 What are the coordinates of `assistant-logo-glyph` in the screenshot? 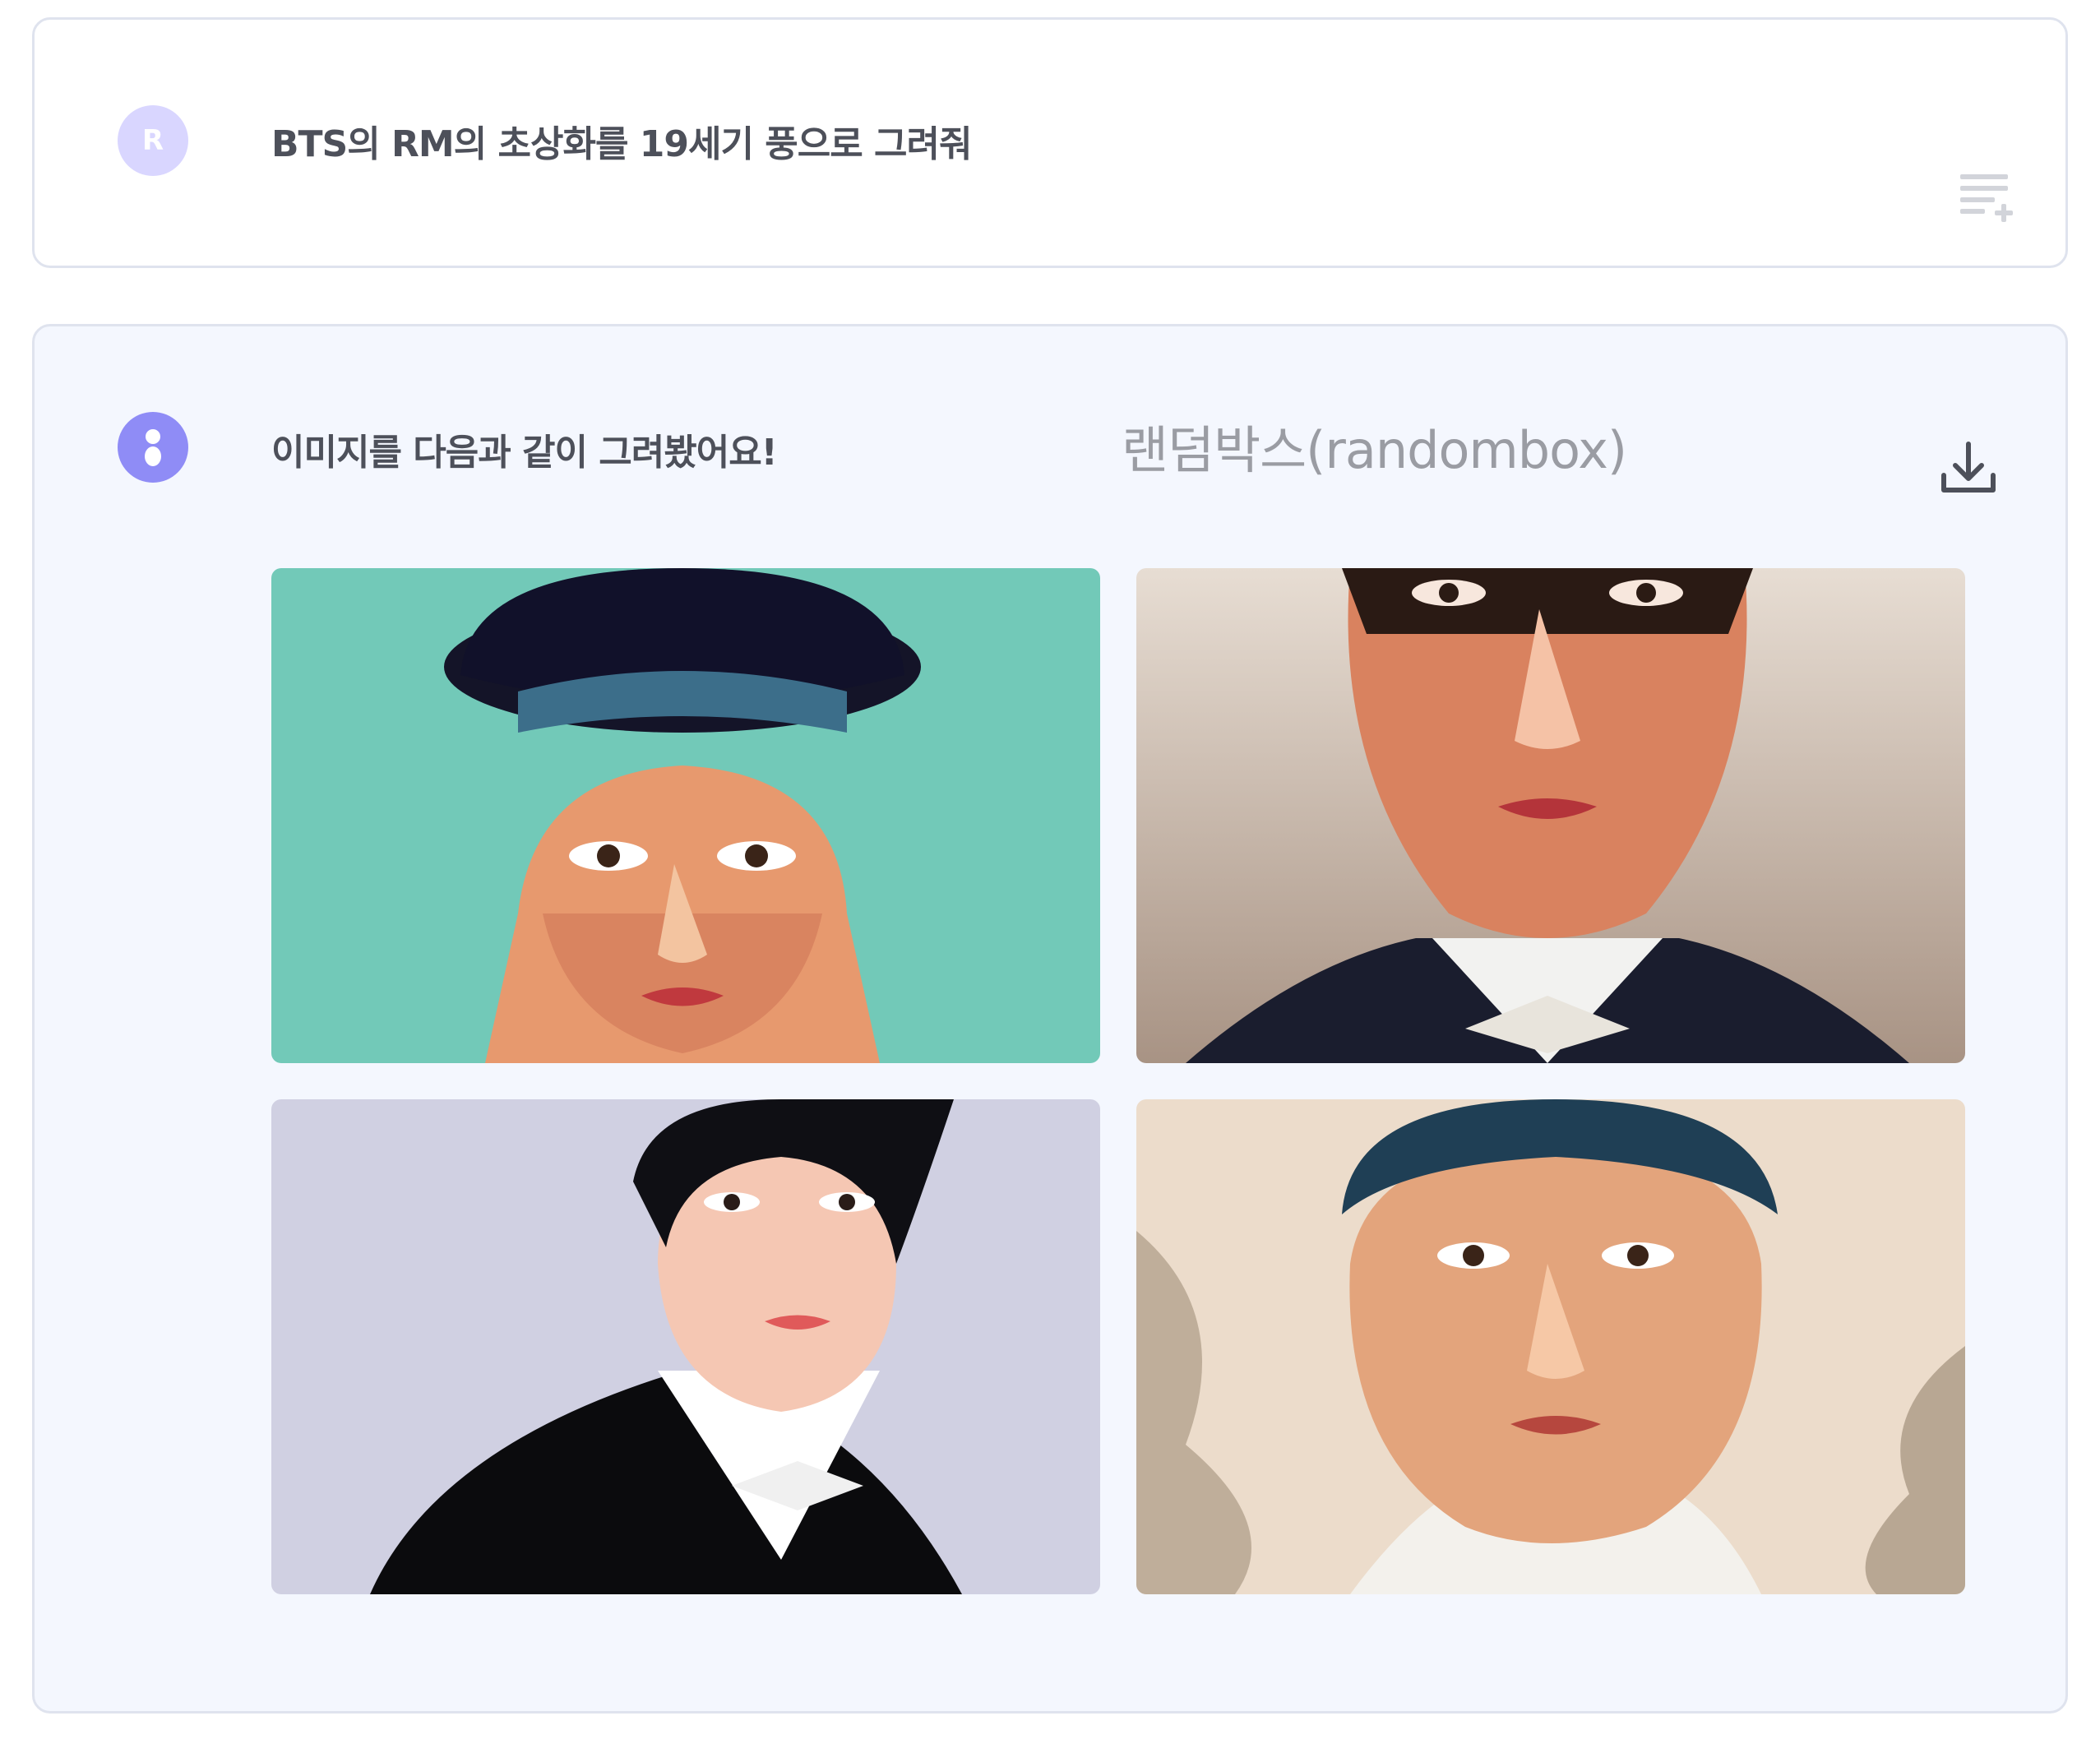 It's located at (153, 447).